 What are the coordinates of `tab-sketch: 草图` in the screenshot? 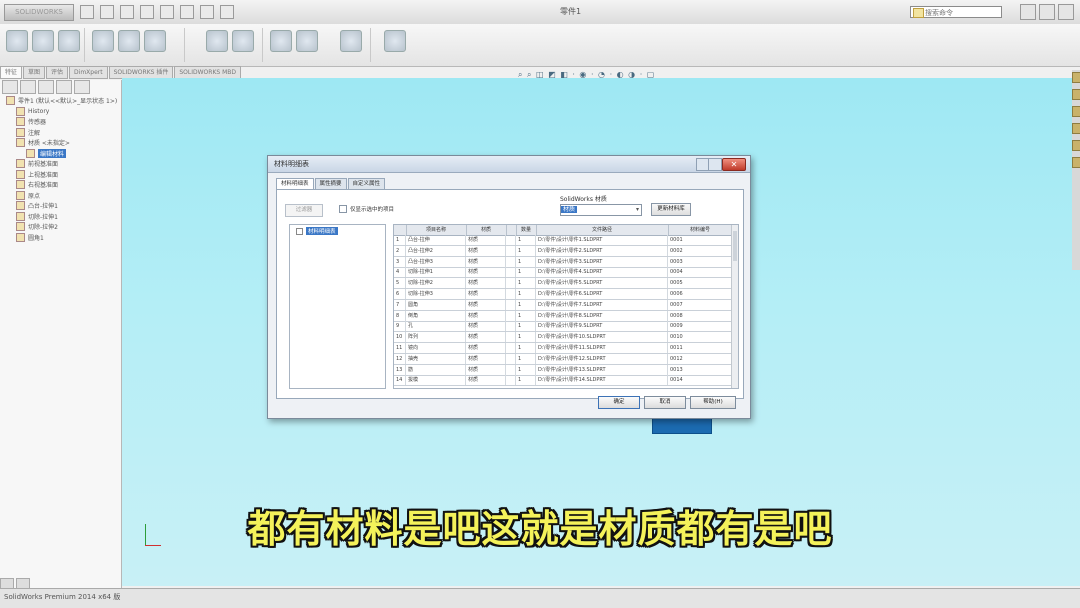 It's located at (34, 72).